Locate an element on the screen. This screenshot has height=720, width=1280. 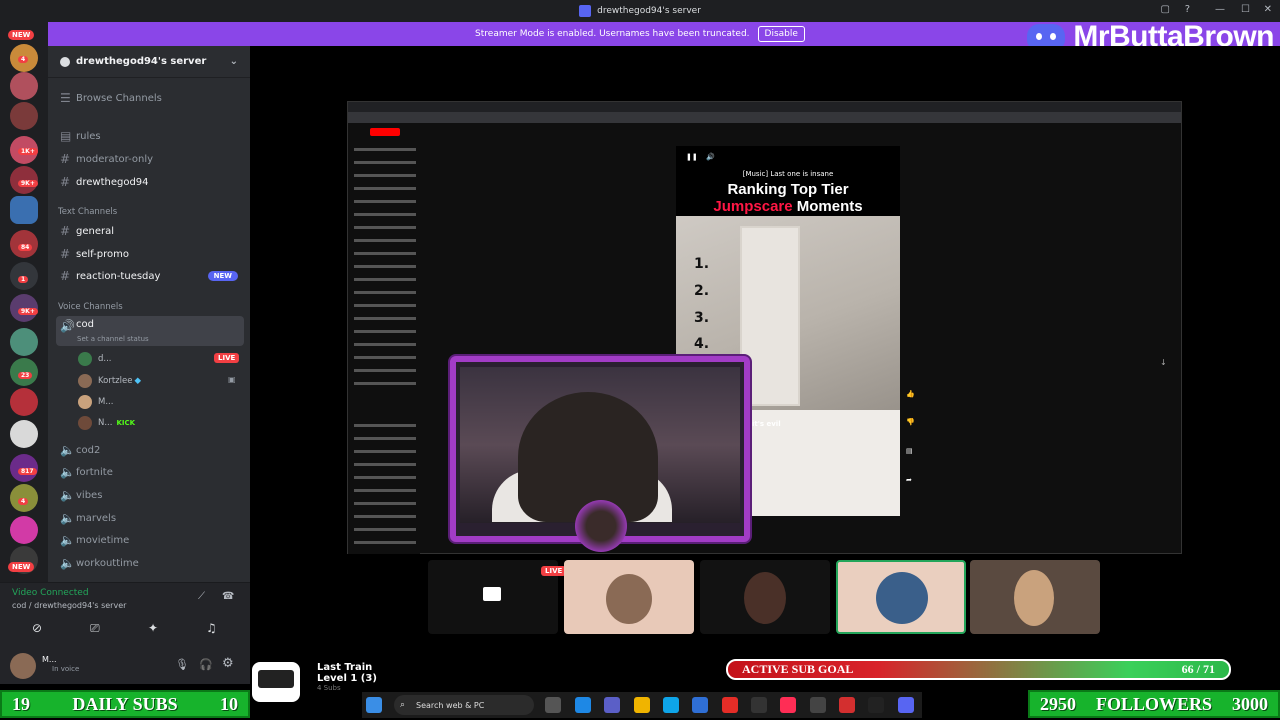
browse-channels-label: Browse Channels is located at coordinates (119, 98).